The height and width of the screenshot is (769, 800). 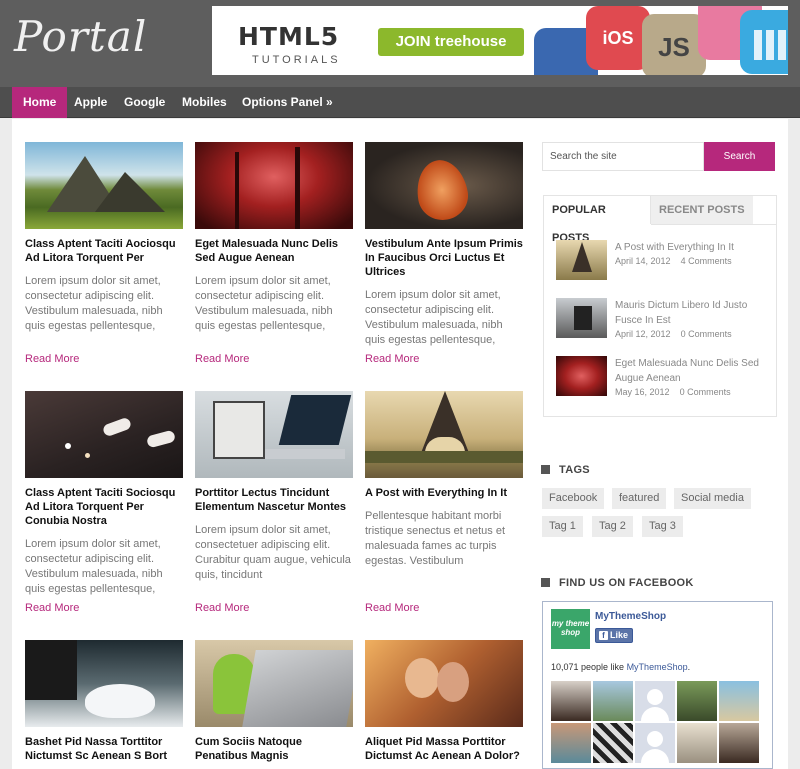 I want to click on tab-recent-posts: RECENT POSTS, so click(x=702, y=210).